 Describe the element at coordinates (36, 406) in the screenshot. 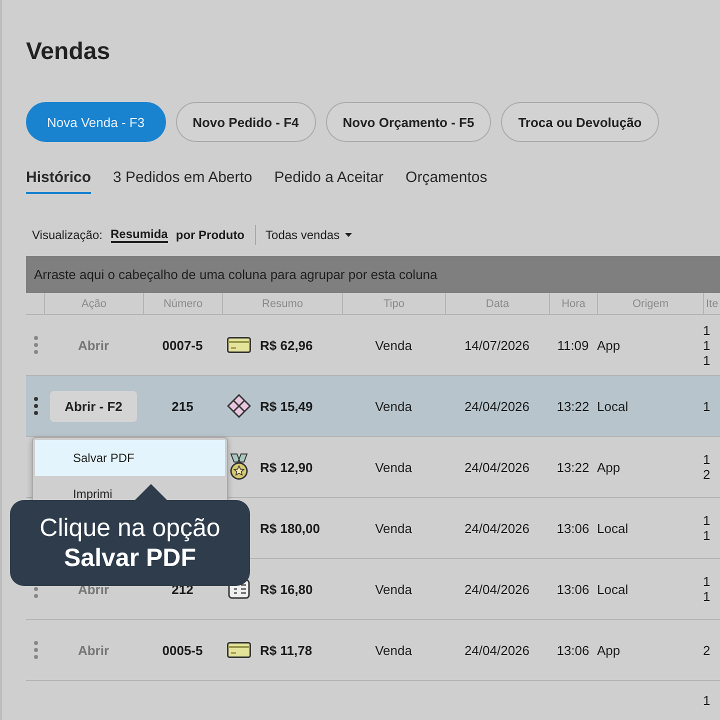

I see `more-icon` at that location.